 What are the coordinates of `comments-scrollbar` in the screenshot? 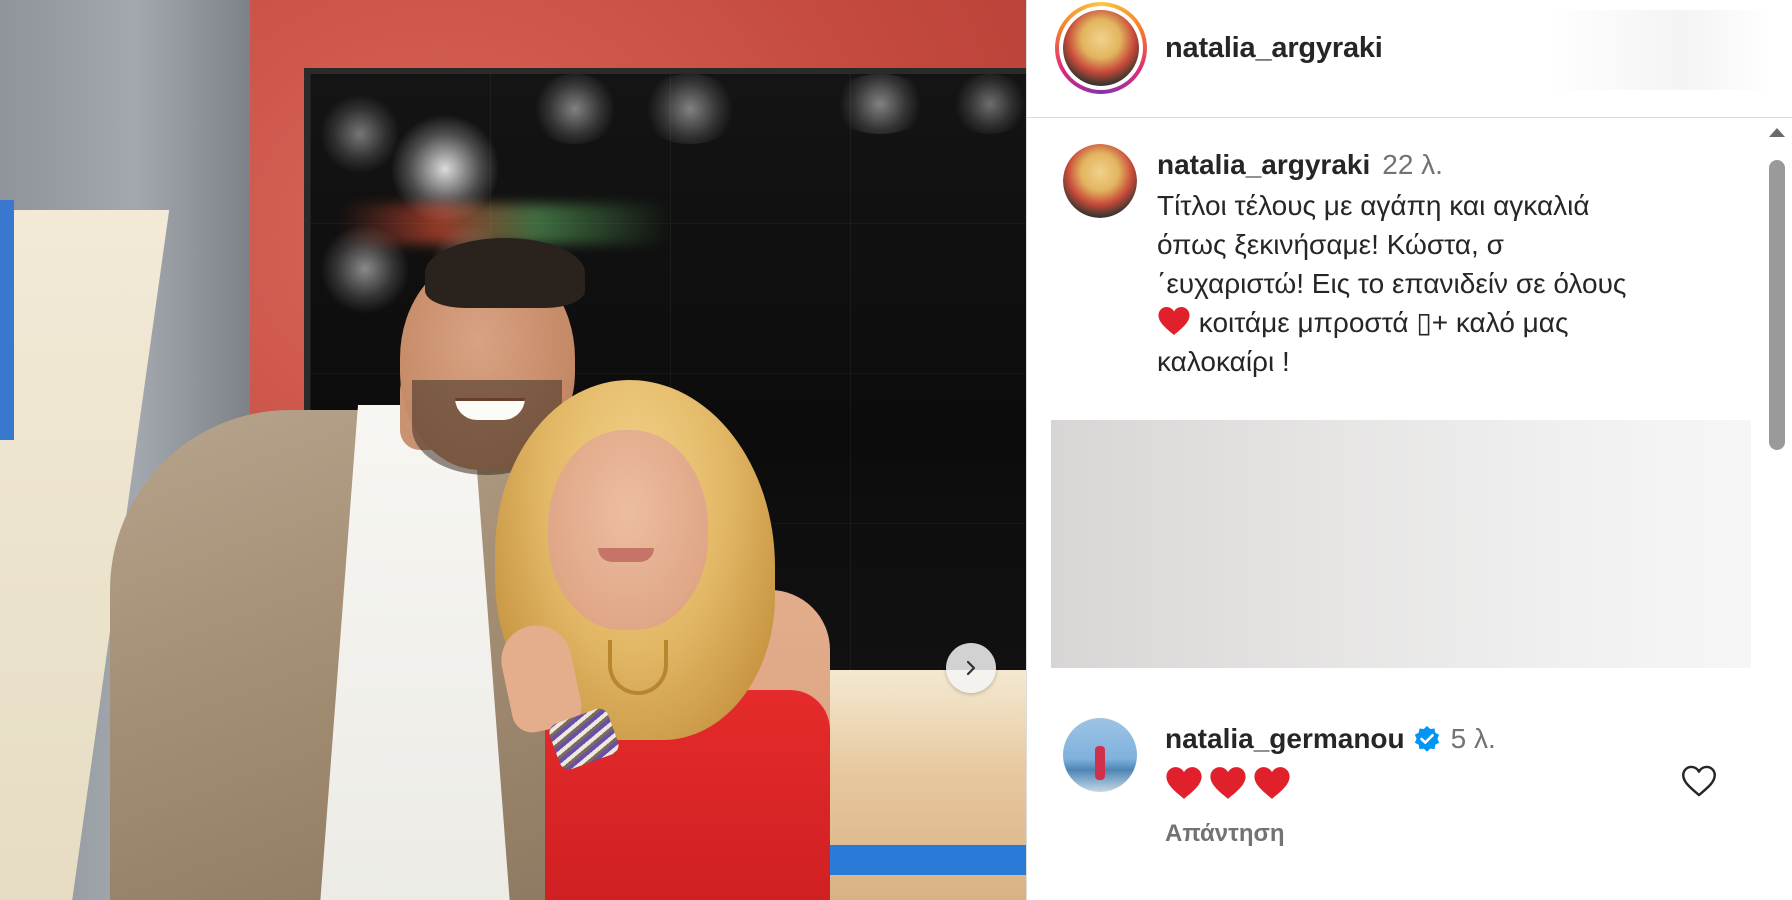 It's located at (1776, 514).